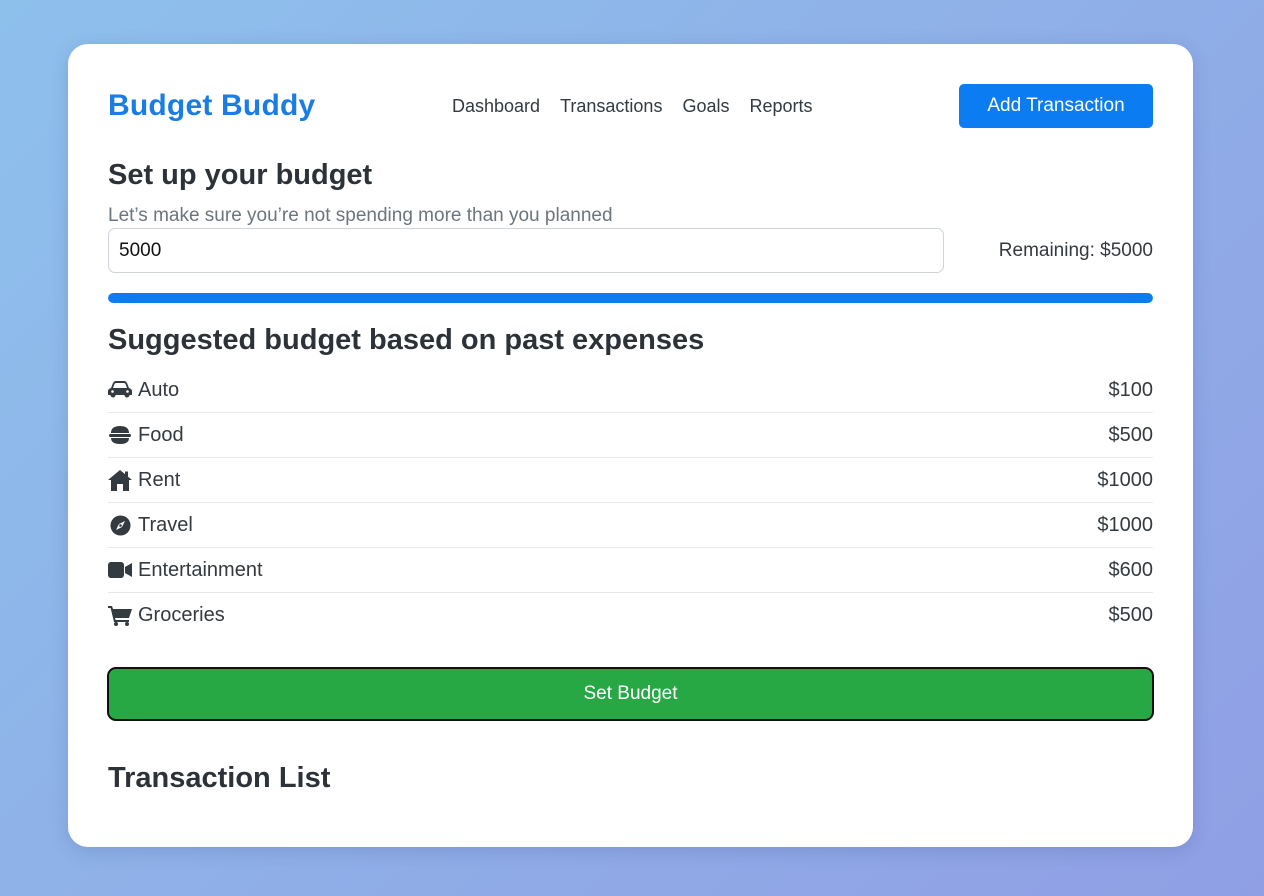 The height and width of the screenshot is (896, 1264). What do you see at coordinates (1075, 250) in the screenshot?
I see `remaining-amount: Remaining: $5000` at bounding box center [1075, 250].